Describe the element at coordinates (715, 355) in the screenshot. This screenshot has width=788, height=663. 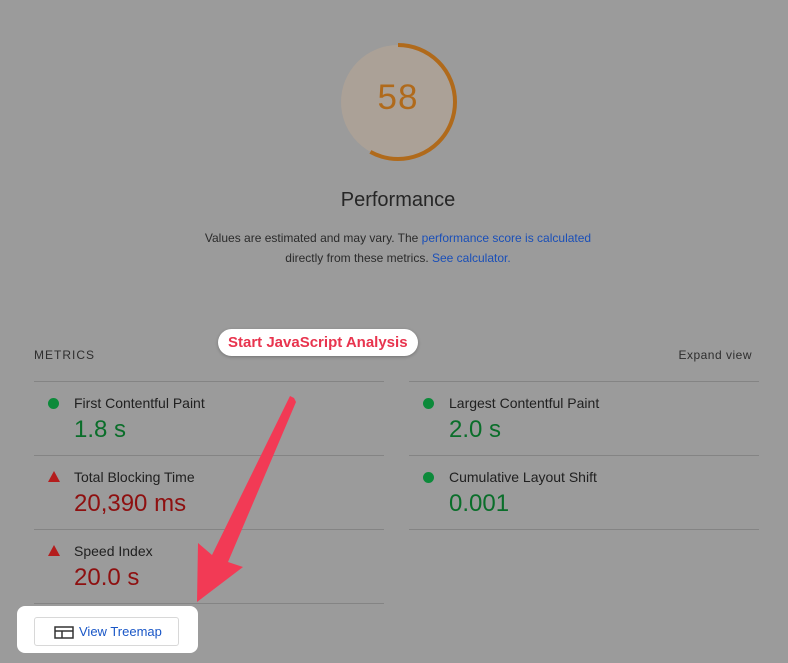
I see `expand-view-button: Expand view` at that location.